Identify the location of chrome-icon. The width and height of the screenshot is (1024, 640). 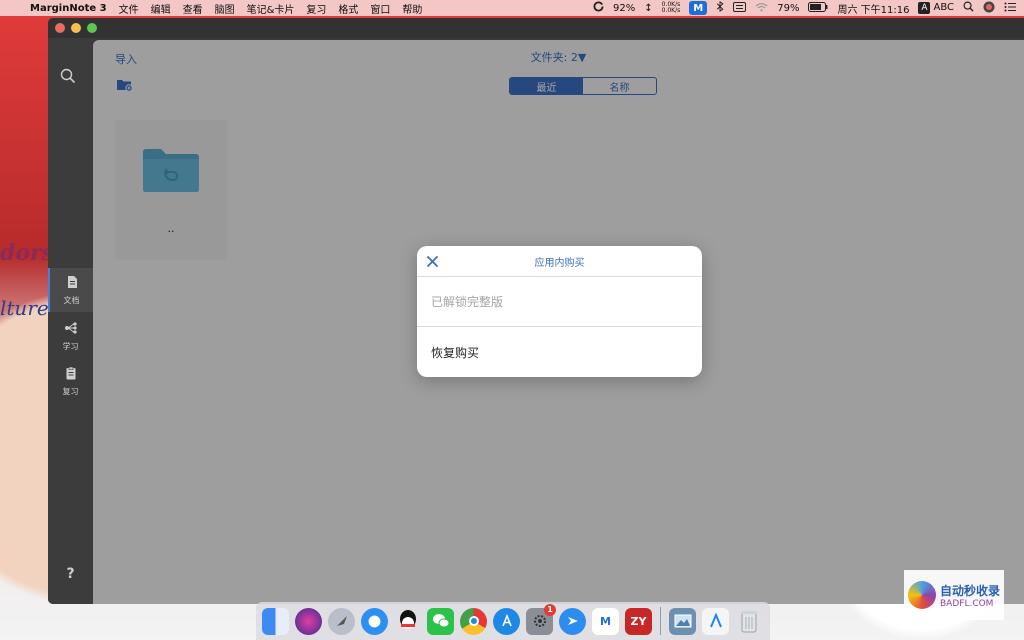
(473, 621).